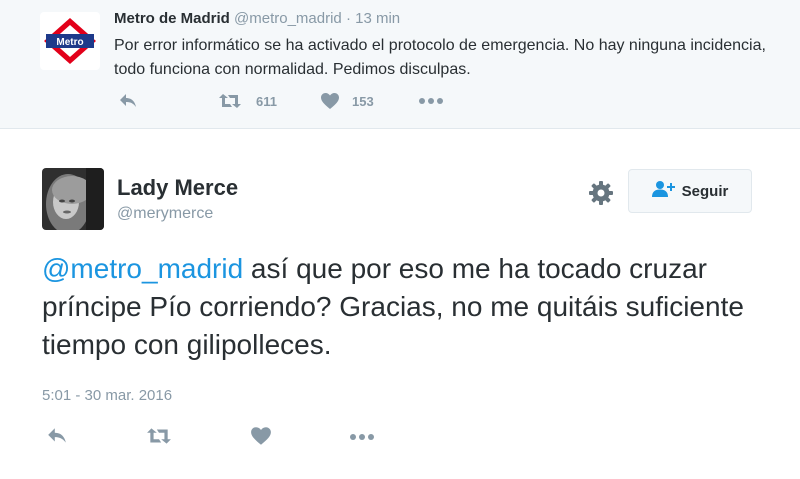 This screenshot has height=479, width=800. What do you see at coordinates (705, 191) in the screenshot?
I see `follow-button-label: Seguir` at bounding box center [705, 191].